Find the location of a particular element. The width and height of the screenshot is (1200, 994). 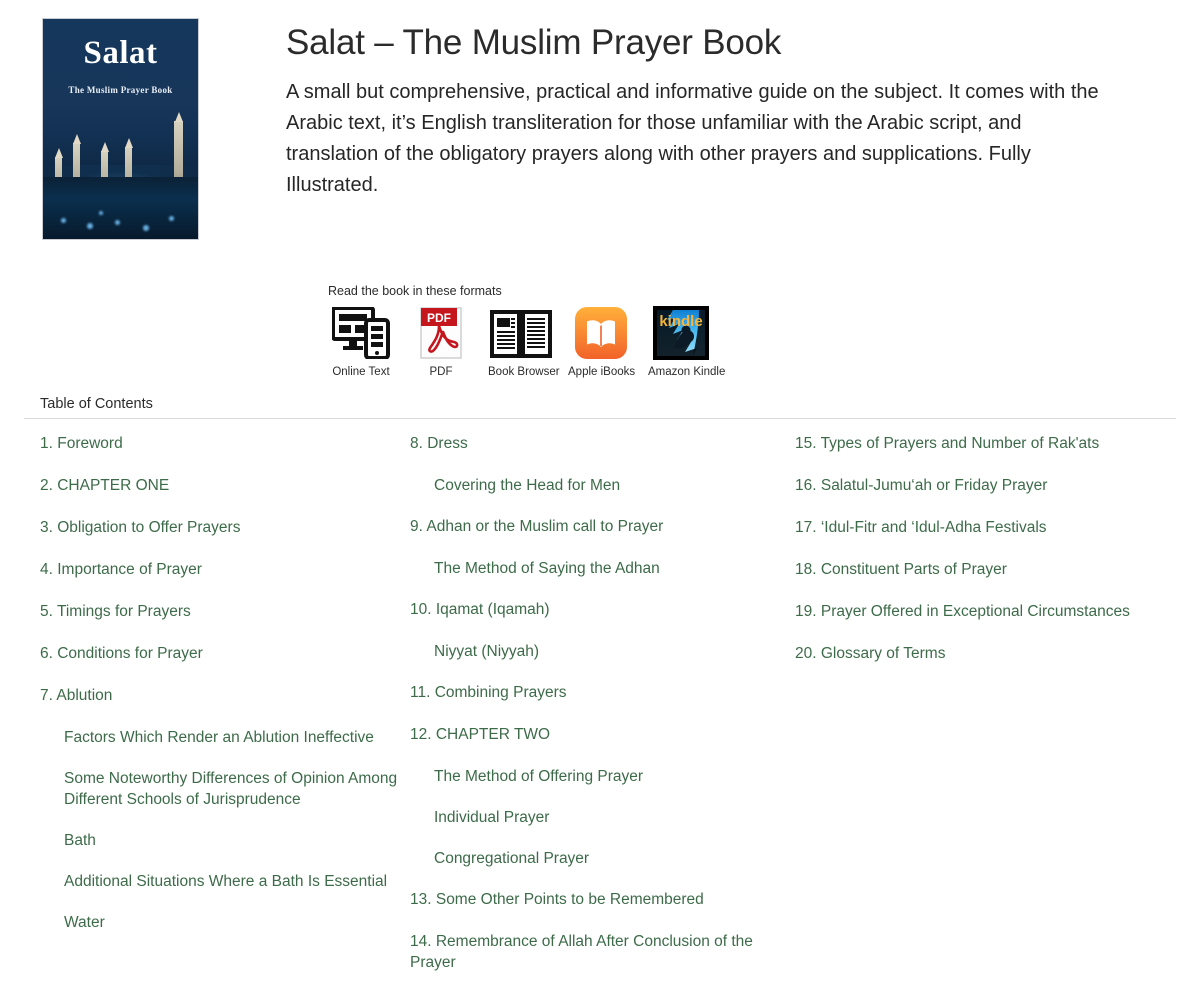

toc-entry: 20. Glossary of Terms is located at coordinates (975, 653).